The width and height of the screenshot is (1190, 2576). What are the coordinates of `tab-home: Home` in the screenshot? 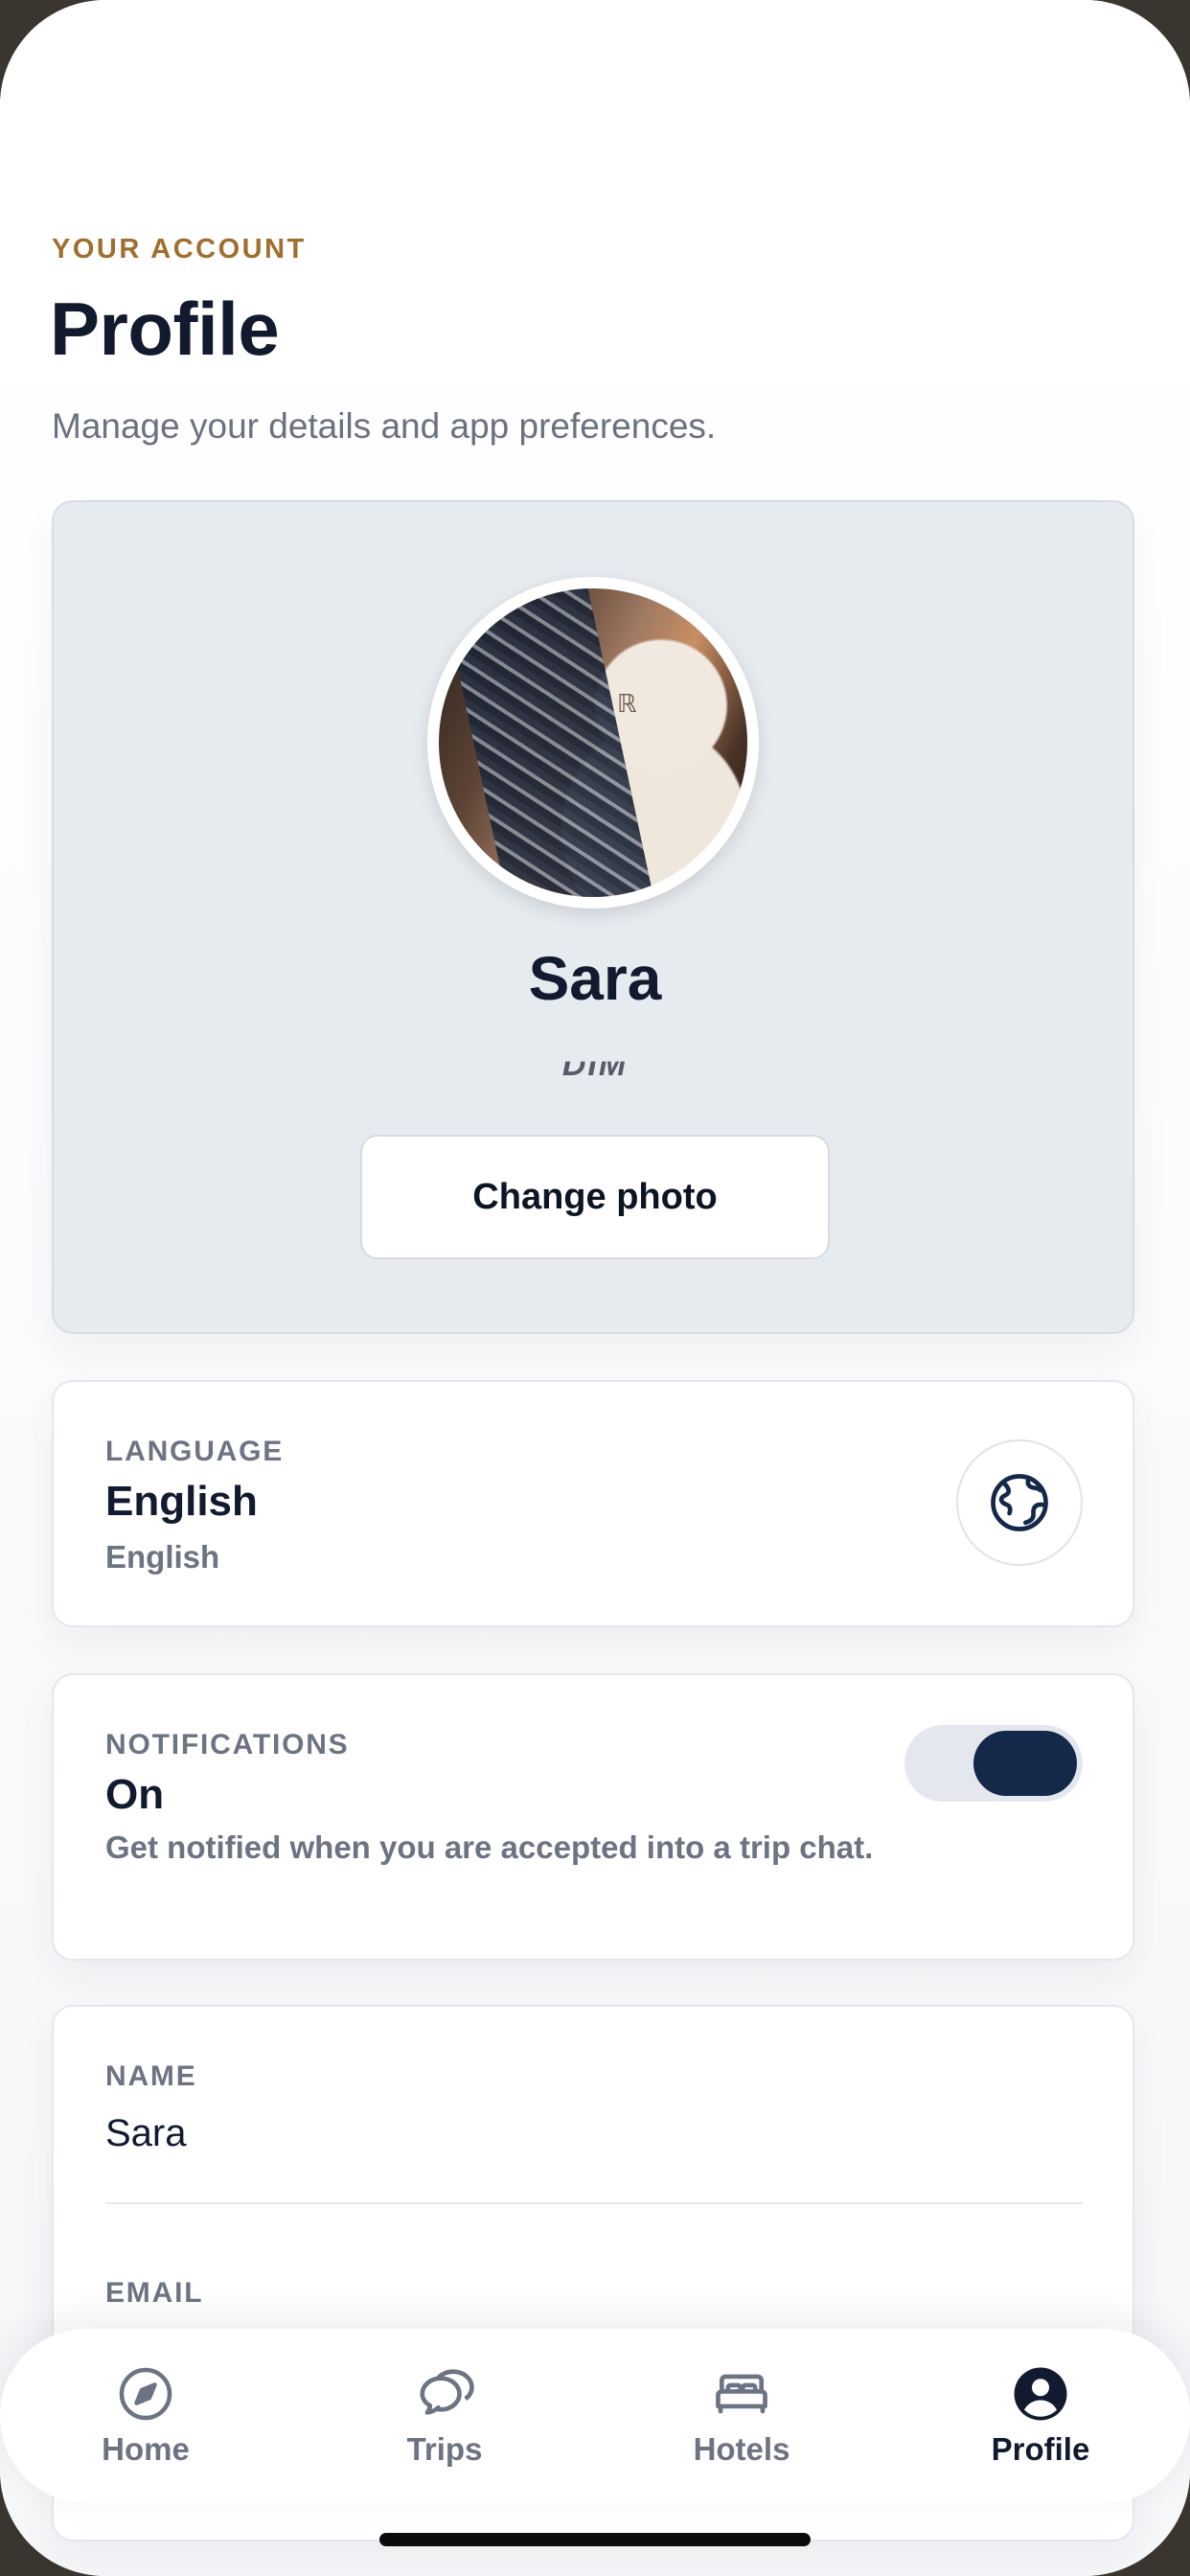 It's located at (146, 2416).